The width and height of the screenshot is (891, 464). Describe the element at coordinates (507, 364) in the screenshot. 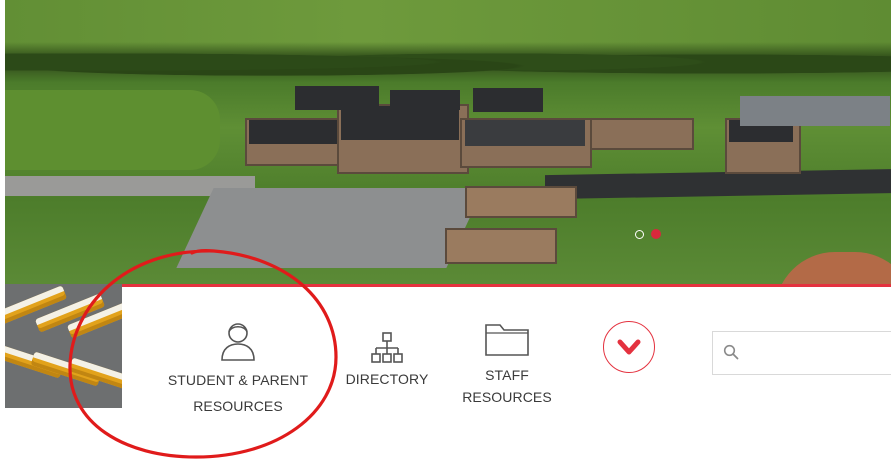

I see `staff-resources-link: STAFF RESOURCES` at that location.